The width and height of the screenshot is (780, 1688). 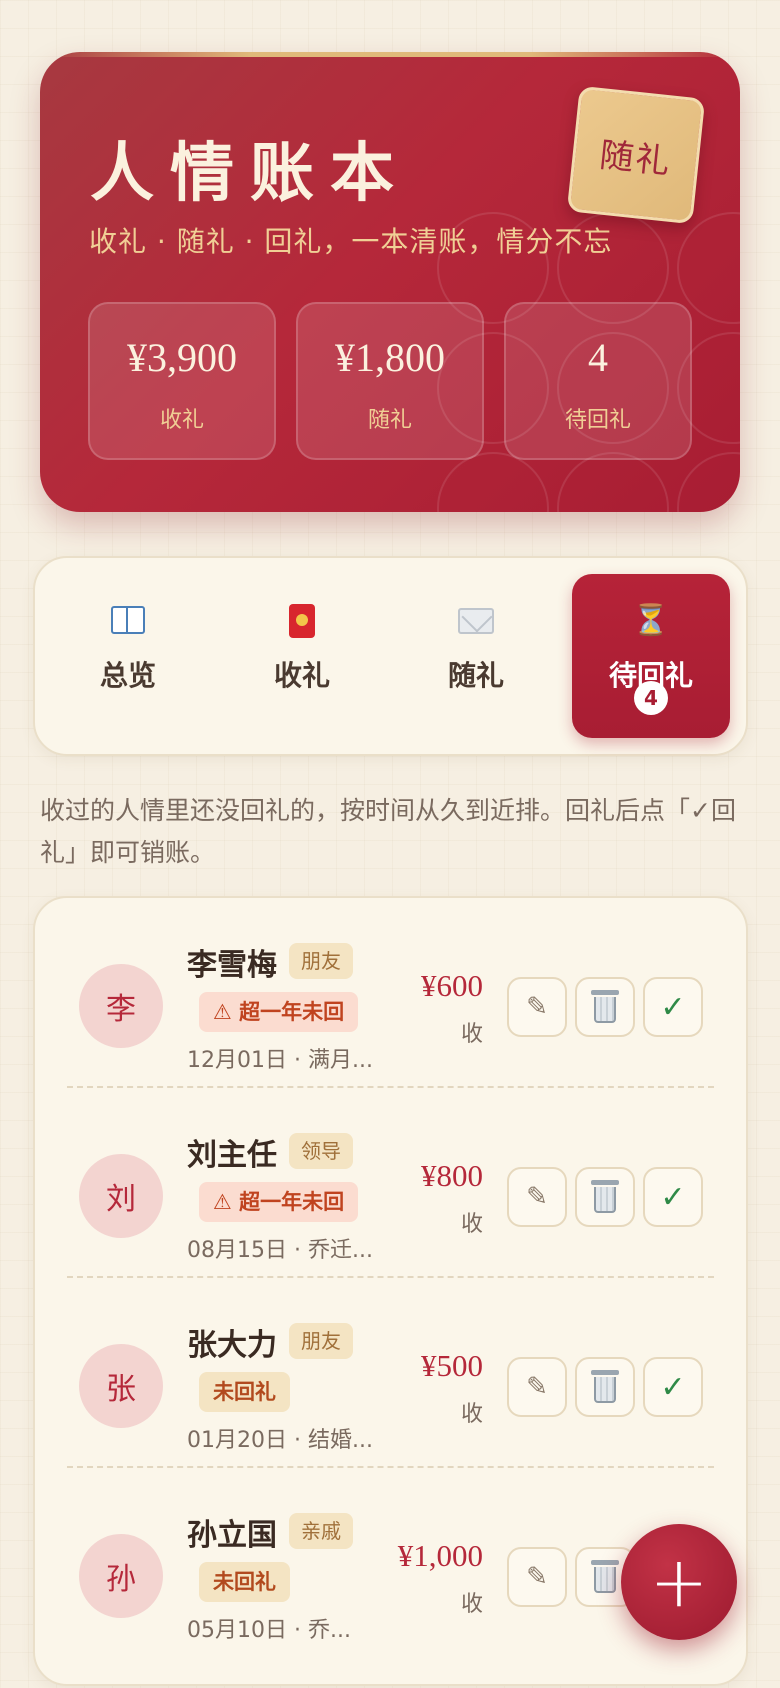 What do you see at coordinates (232, 1535) in the screenshot?
I see `person-name: 孙立国` at bounding box center [232, 1535].